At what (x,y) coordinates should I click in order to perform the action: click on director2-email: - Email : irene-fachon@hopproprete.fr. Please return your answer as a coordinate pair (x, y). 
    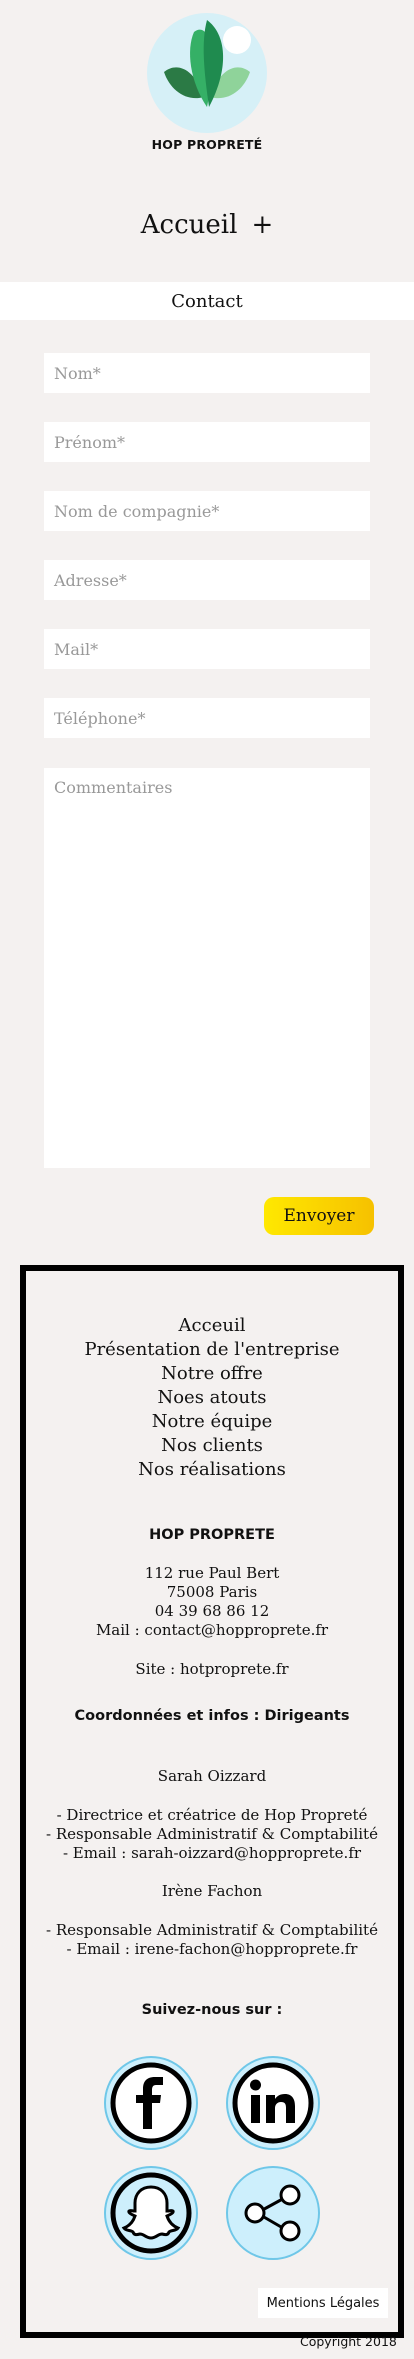
    Looking at the image, I should click on (212, 1949).